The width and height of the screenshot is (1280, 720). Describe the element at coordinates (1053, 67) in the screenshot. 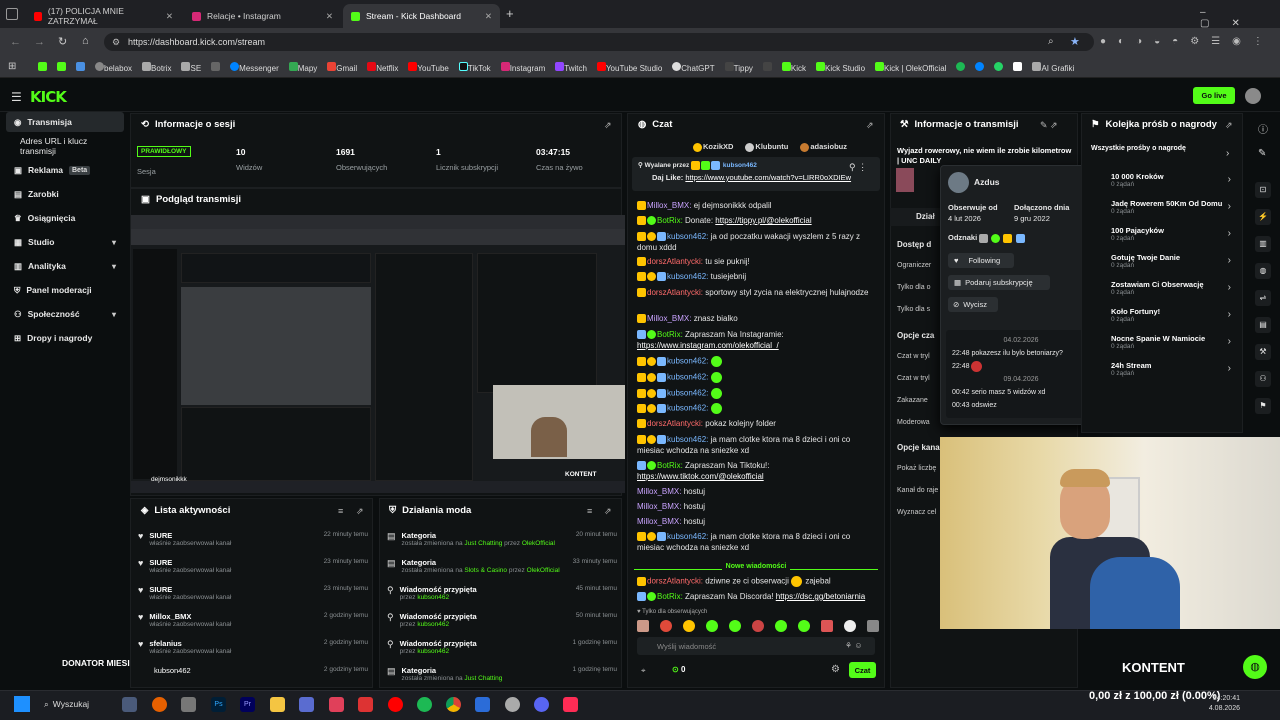

I see `bookmark-ai-grafiki: AI Grafiki` at that location.